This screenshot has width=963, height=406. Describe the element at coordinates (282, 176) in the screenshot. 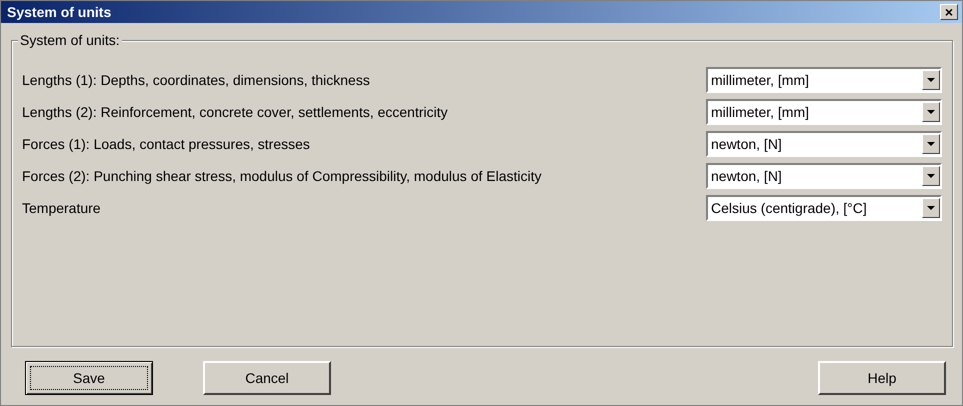

I see `unit-label: Forces (2): Punching shear stress, modulus of Compressibility, modulus of Elasticity` at that location.